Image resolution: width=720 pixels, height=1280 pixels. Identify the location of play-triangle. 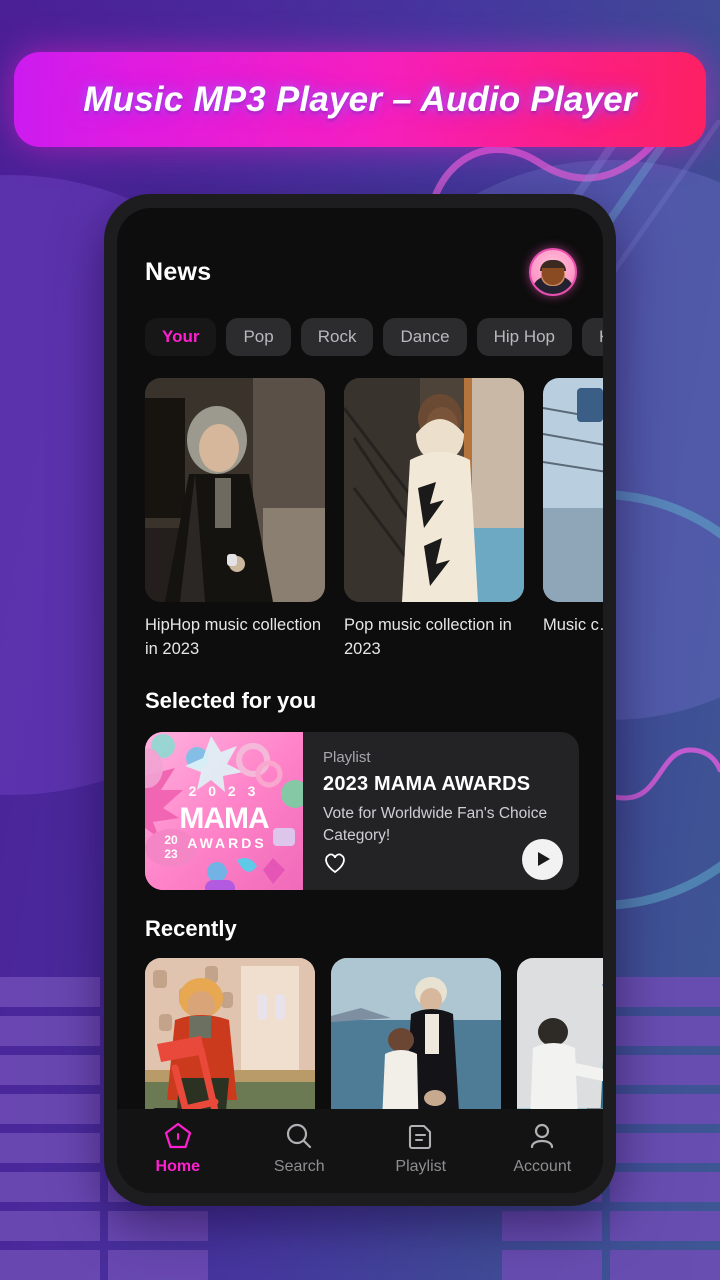
(544, 859).